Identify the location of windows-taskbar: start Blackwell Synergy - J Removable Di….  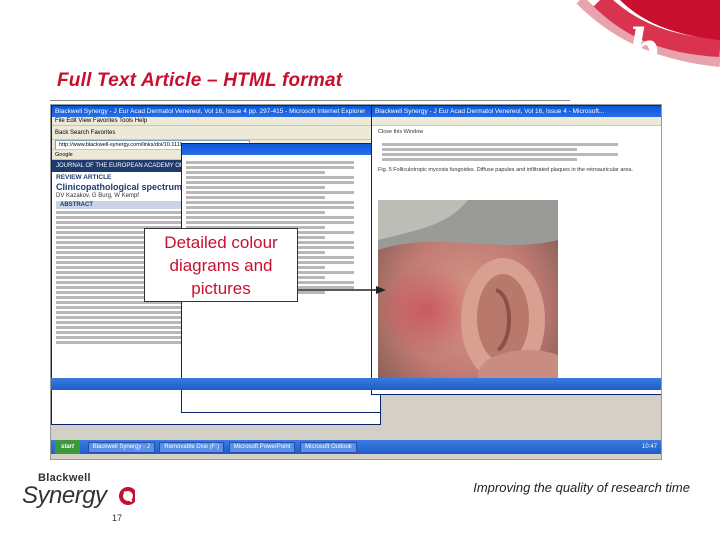
(356, 447).